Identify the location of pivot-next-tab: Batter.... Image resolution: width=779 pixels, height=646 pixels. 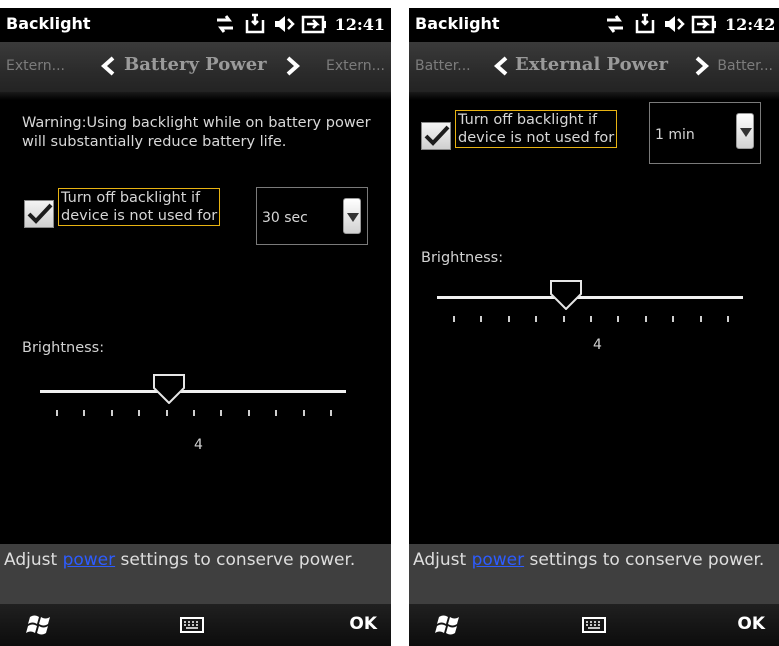
(745, 66).